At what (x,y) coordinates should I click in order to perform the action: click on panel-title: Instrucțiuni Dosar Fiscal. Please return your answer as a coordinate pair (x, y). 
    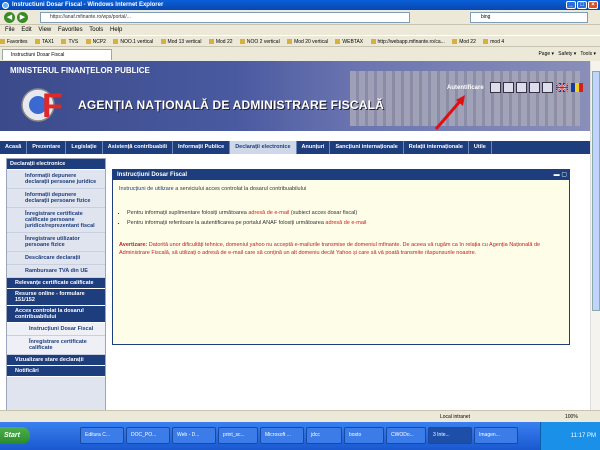
    Looking at the image, I should click on (341, 175).